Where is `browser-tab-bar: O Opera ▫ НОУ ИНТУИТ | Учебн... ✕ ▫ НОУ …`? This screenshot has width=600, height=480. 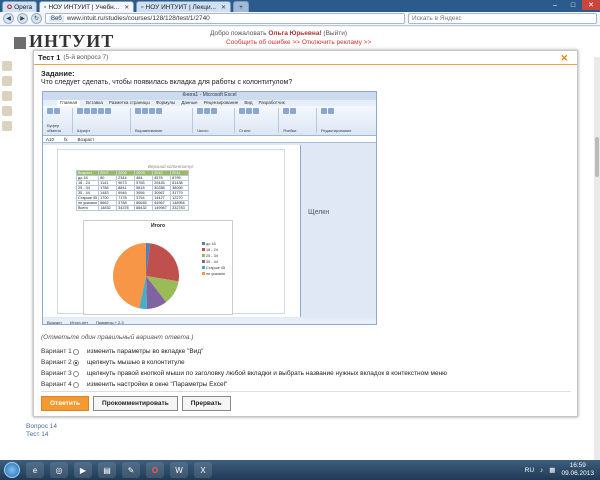 browser-tab-bar: O Opera ▫ НОУ ИНТУИТ | Учебн... ✕ ▫ НОУ … is located at coordinates (300, 6).